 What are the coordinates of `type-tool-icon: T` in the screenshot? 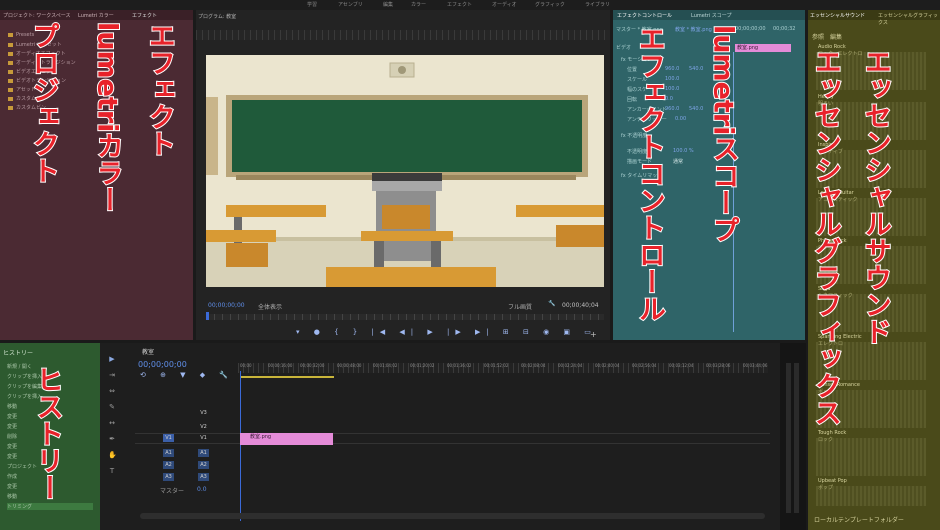 It's located at (112, 471).